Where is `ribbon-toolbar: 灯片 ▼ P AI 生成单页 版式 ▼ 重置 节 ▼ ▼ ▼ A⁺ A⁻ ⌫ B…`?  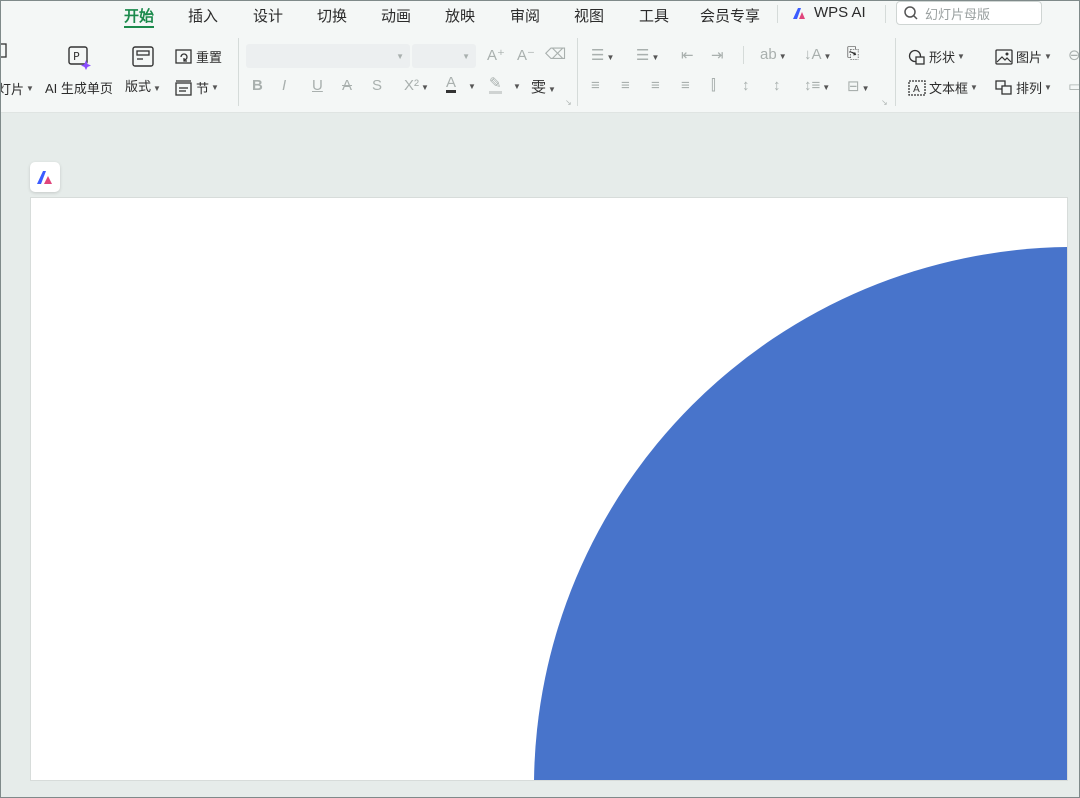 ribbon-toolbar: 灯片 ▼ P AI 生成单页 版式 ▼ 重置 节 ▼ ▼ ▼ A⁺ A⁻ ⌫ B… is located at coordinates (540, 71).